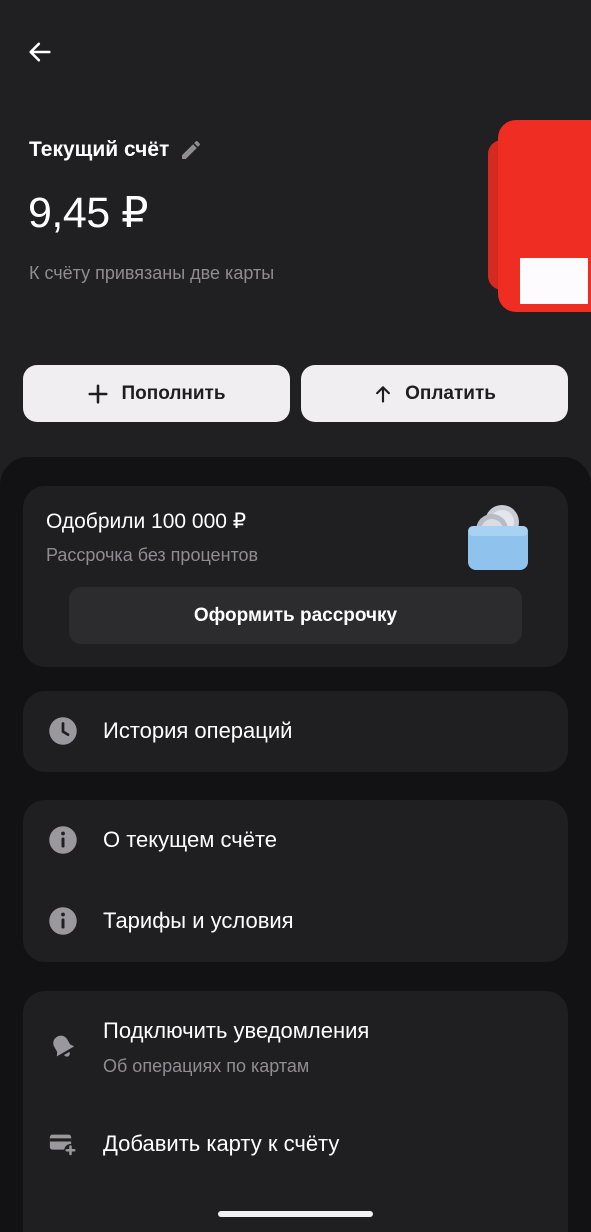 Image resolution: width=591 pixels, height=1232 pixels. I want to click on back-button, so click(40, 52).